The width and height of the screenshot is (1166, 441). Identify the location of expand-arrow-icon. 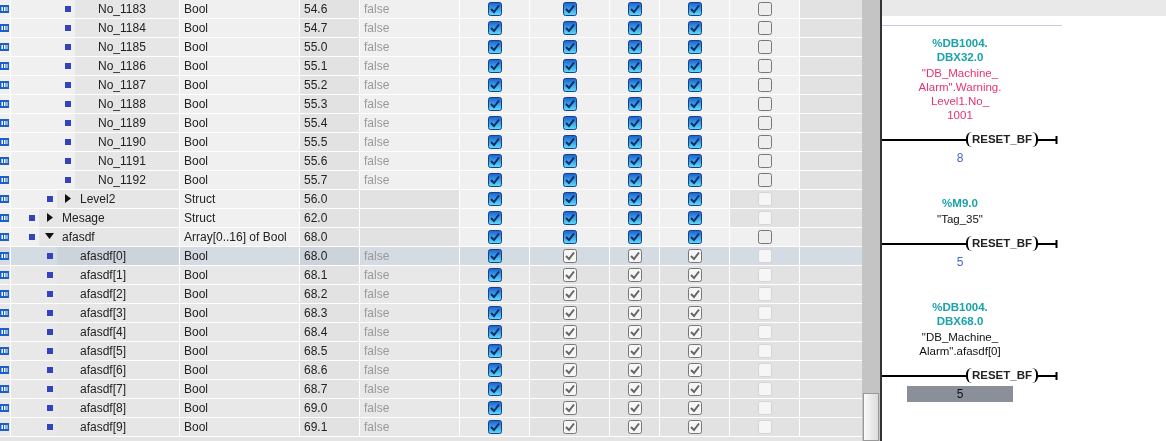
(68, 198).